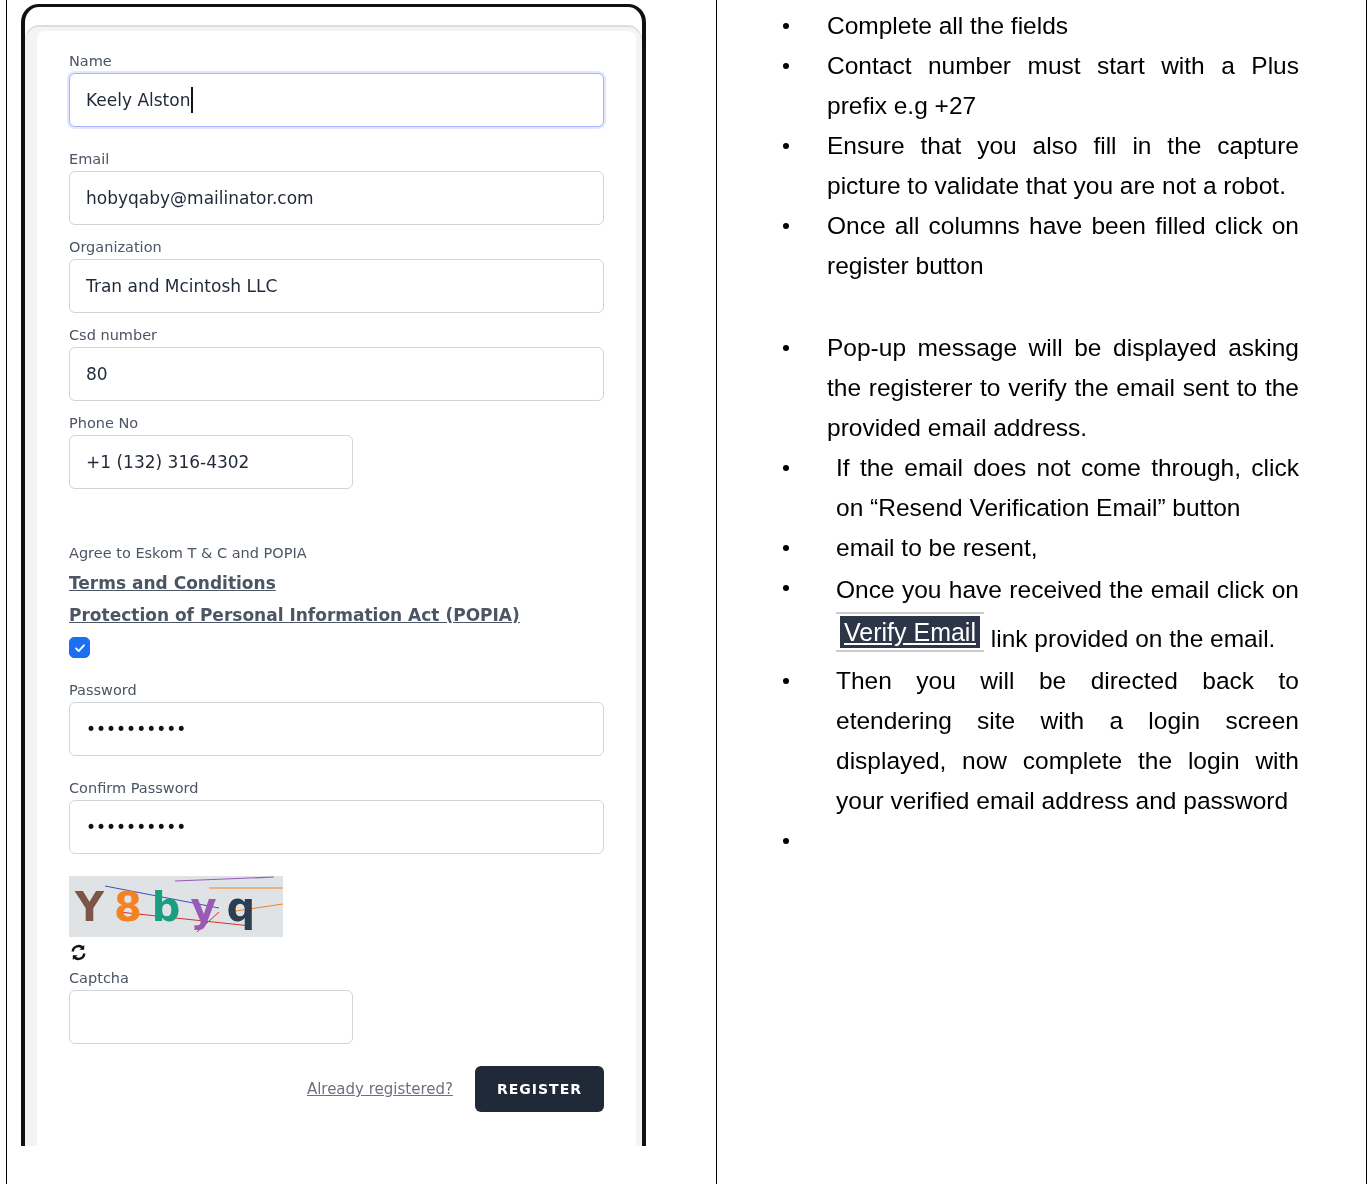 This screenshot has height=1184, width=1369. What do you see at coordinates (104, 423) in the screenshot?
I see `field-label: Phone No` at bounding box center [104, 423].